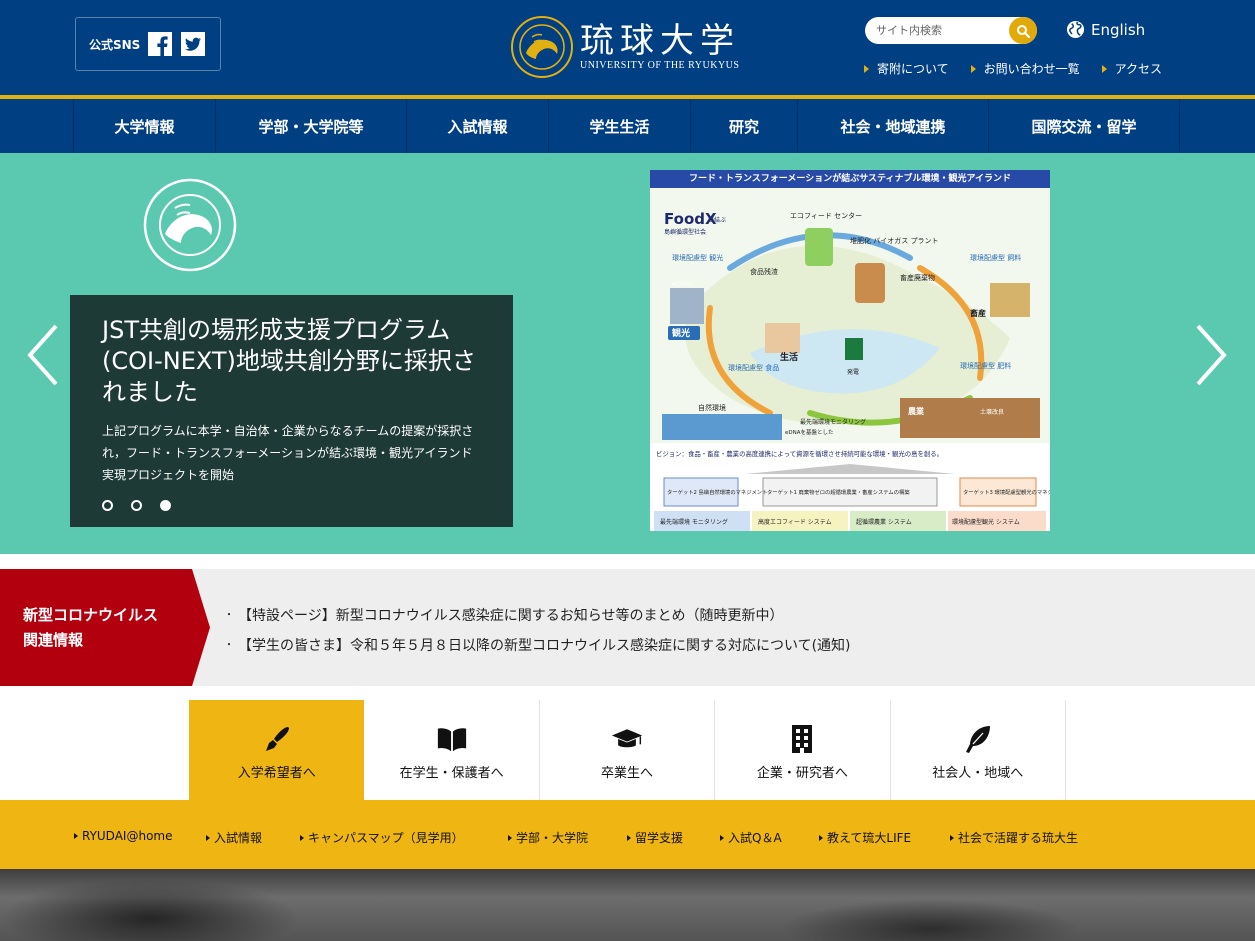 This screenshot has width=1255, height=941. Describe the element at coordinates (802, 739) in the screenshot. I see `building-icon` at that location.